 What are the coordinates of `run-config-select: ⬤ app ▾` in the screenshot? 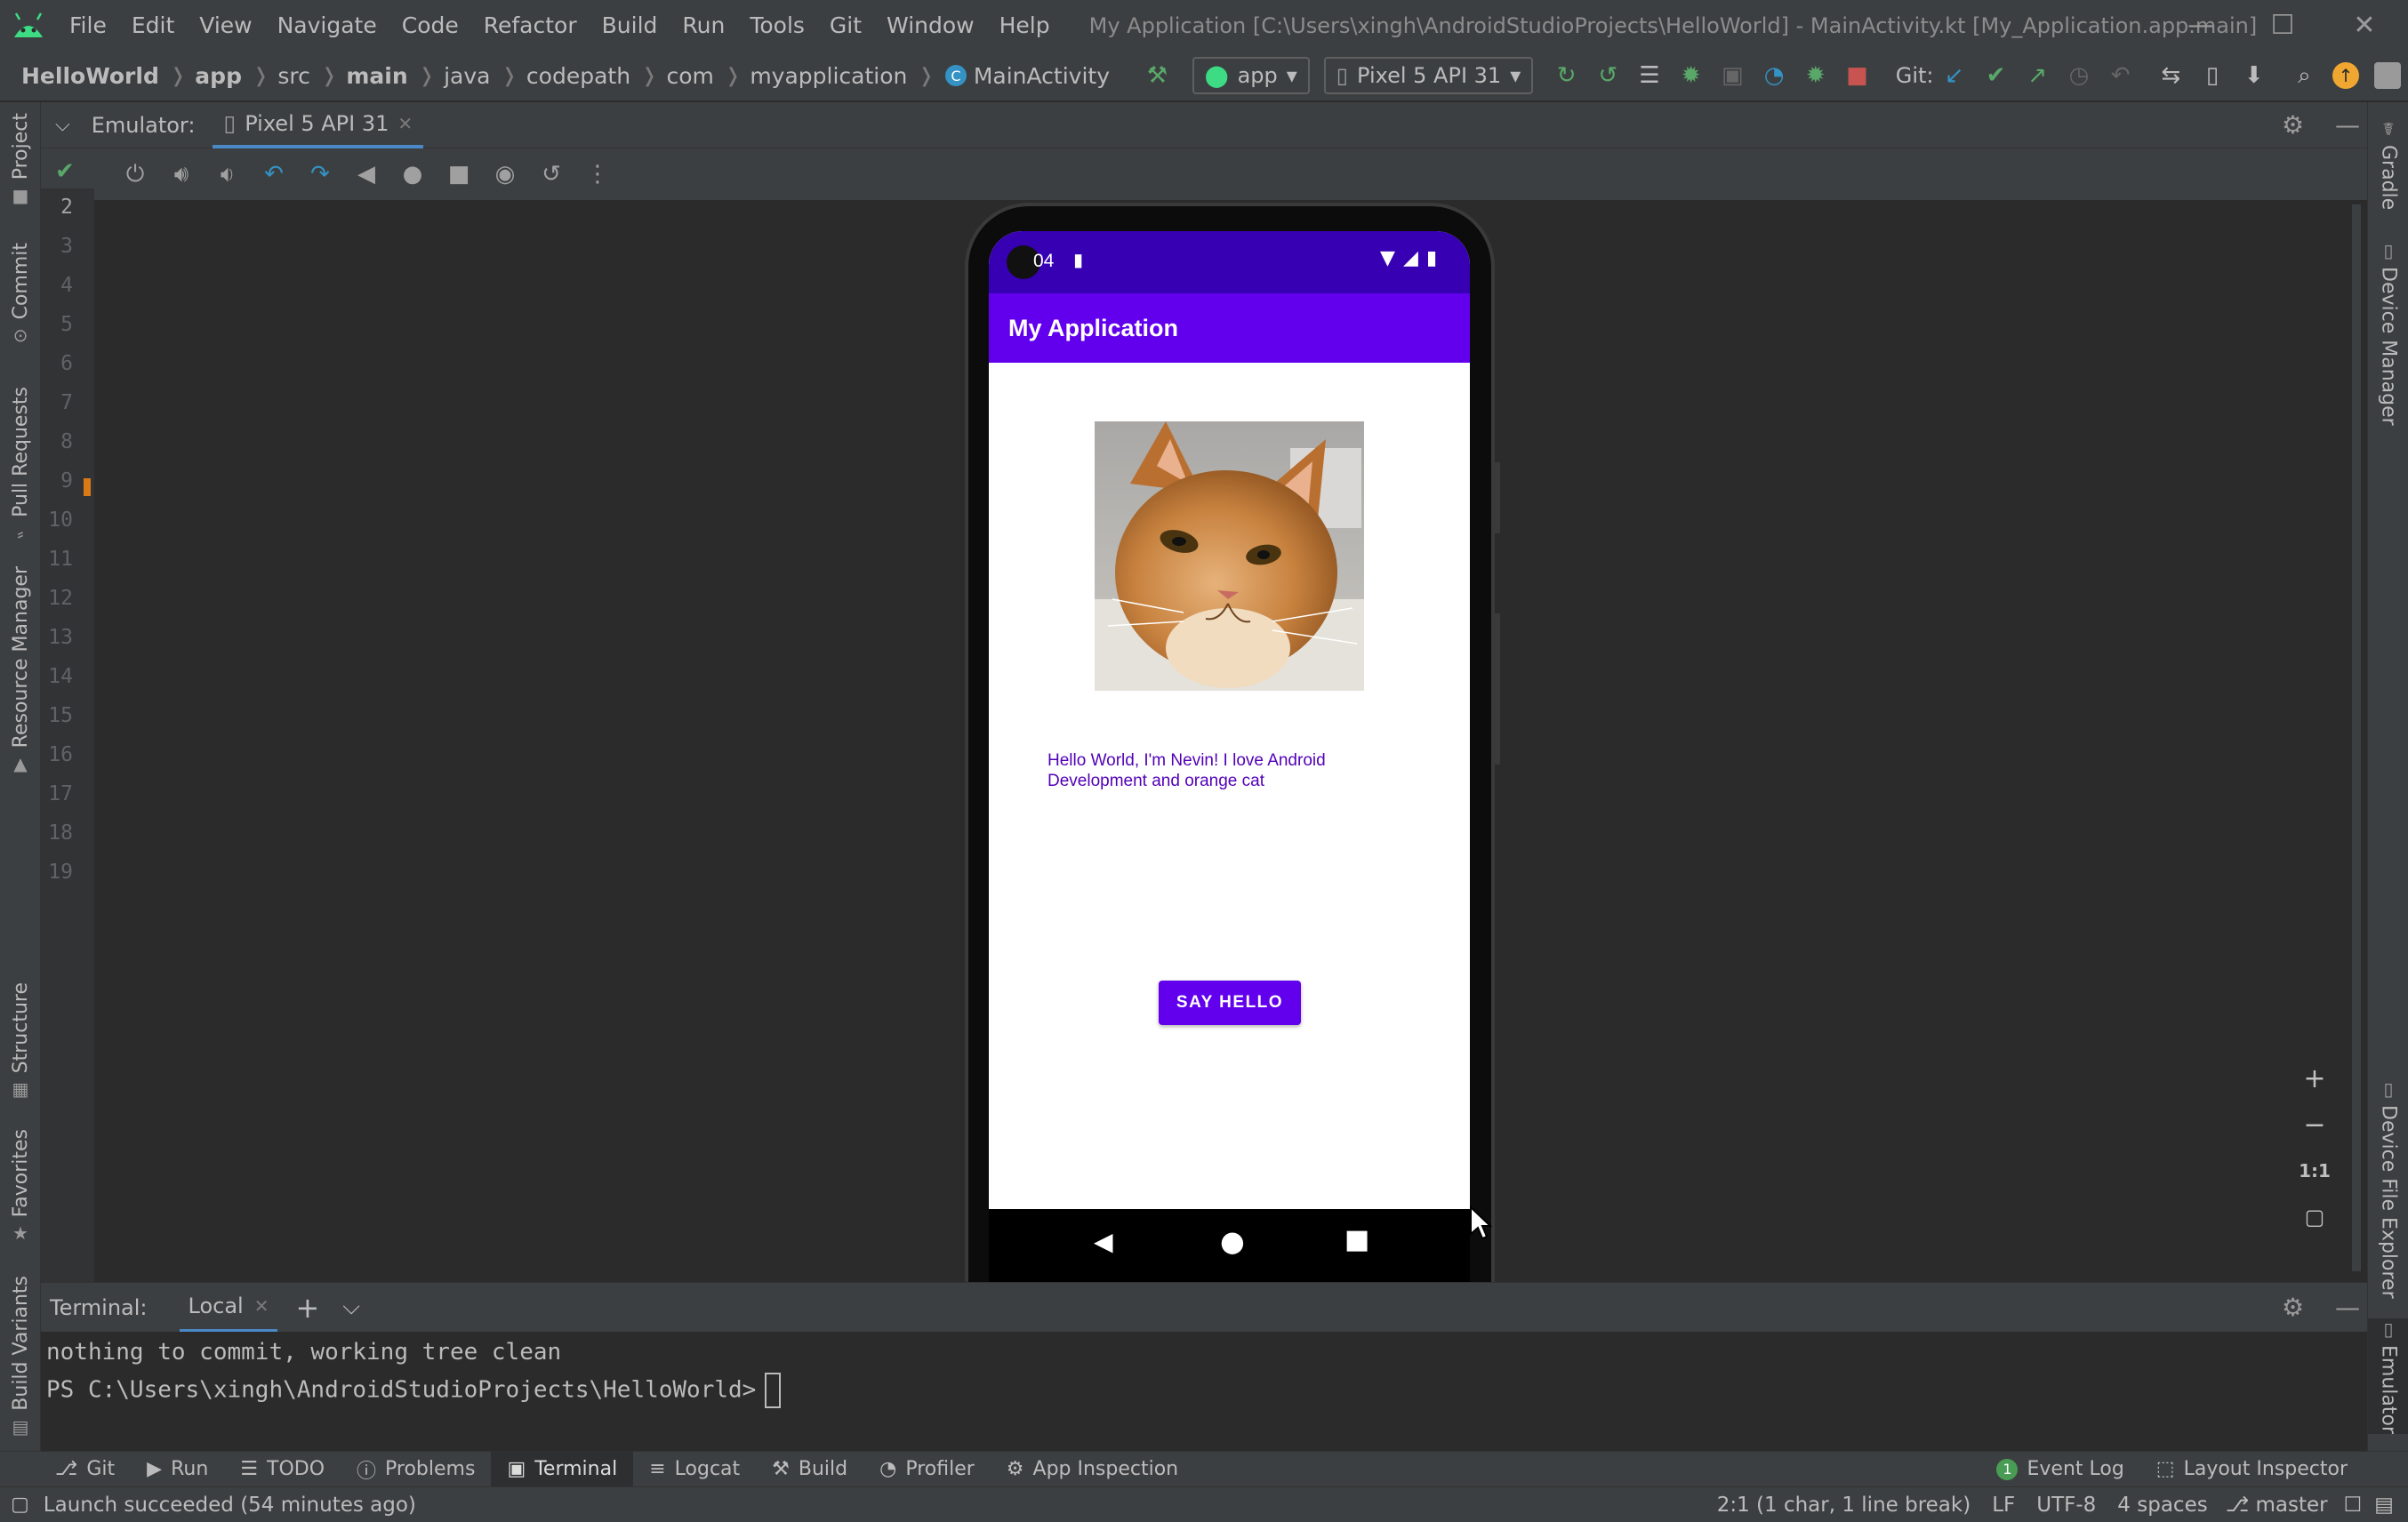 It's located at (1251, 75).